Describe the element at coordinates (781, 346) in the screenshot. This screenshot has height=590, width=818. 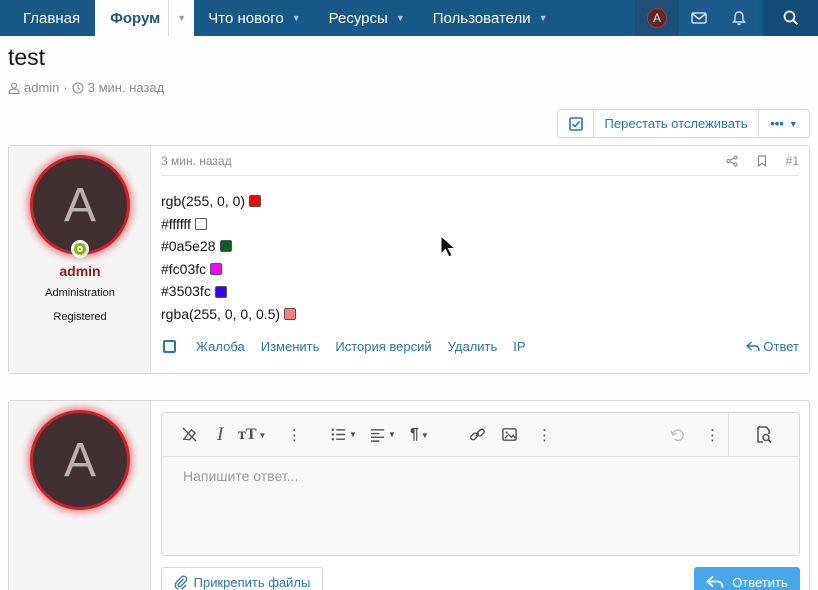
I see `reply-link-label: Ответ` at that location.